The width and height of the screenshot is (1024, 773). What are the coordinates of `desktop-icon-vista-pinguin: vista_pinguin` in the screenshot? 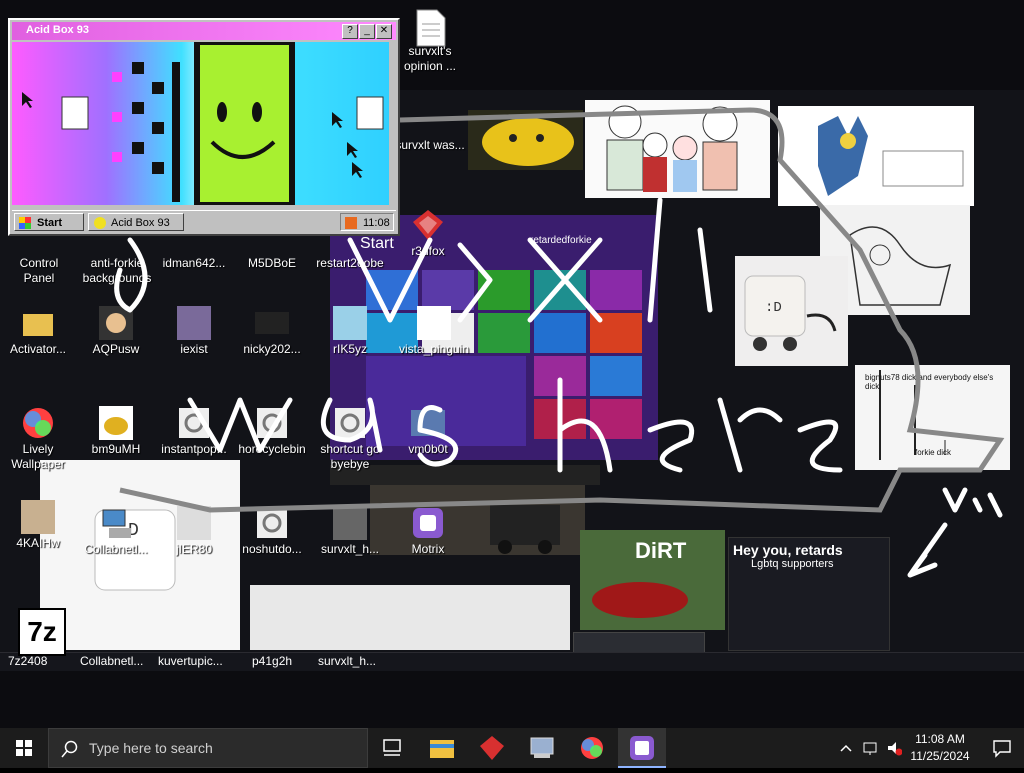 It's located at (434, 331).